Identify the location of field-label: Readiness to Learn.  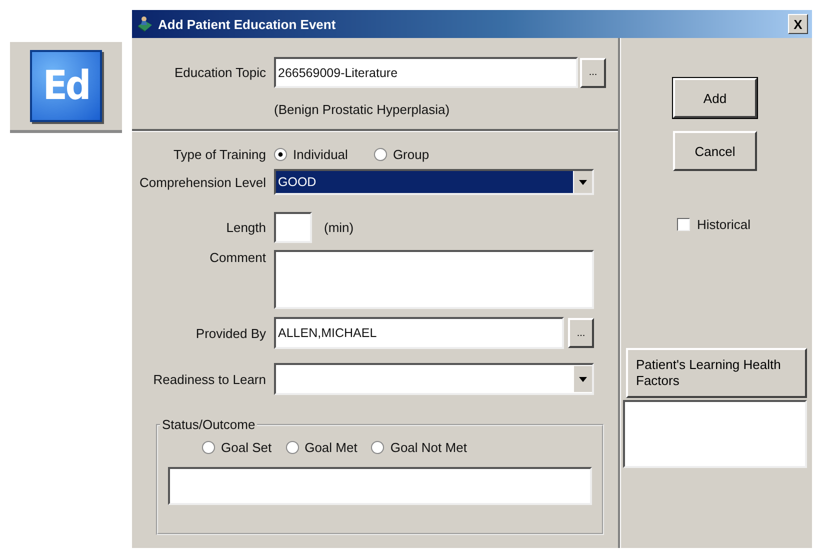
(209, 379).